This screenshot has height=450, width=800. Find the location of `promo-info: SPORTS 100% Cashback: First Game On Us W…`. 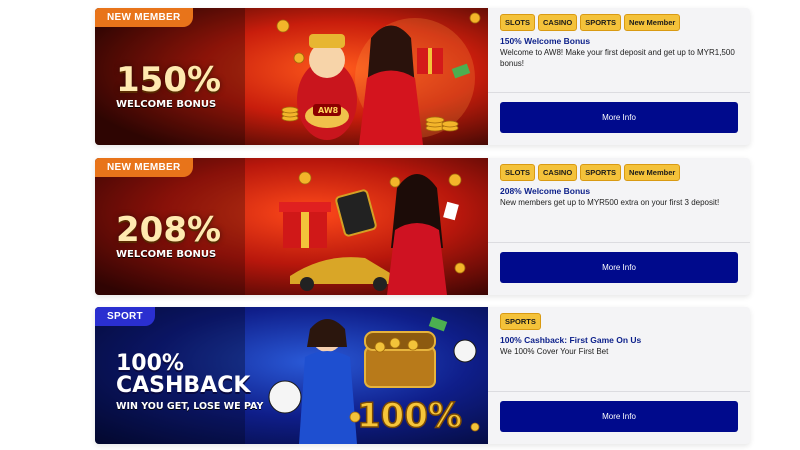

promo-info: SPORTS 100% Cashback: First Game On Us W… is located at coordinates (619, 375).